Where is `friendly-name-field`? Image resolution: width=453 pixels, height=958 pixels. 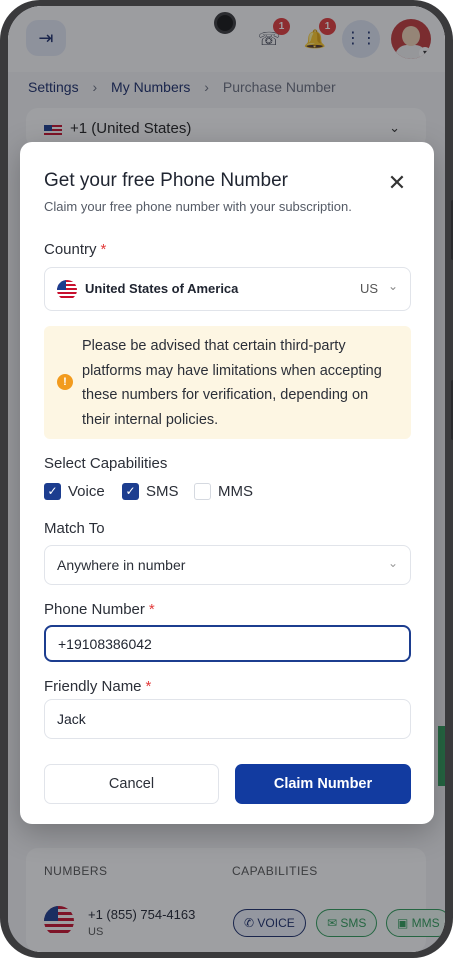 friendly-name-field is located at coordinates (227, 719).